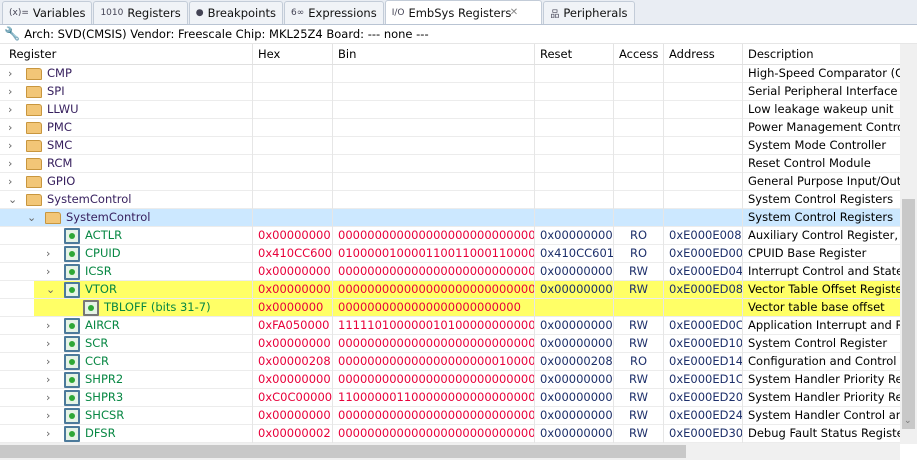 The image size is (917, 461). I want to click on cell-desc: General Purpose Input/Outp, so click(821, 182).